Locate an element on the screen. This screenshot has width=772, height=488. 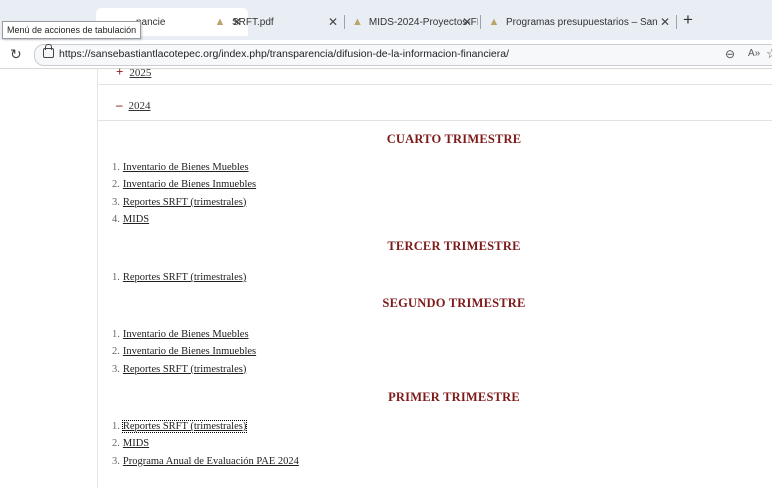
year-2025-toggle: +2025 is located at coordinates (133, 72).